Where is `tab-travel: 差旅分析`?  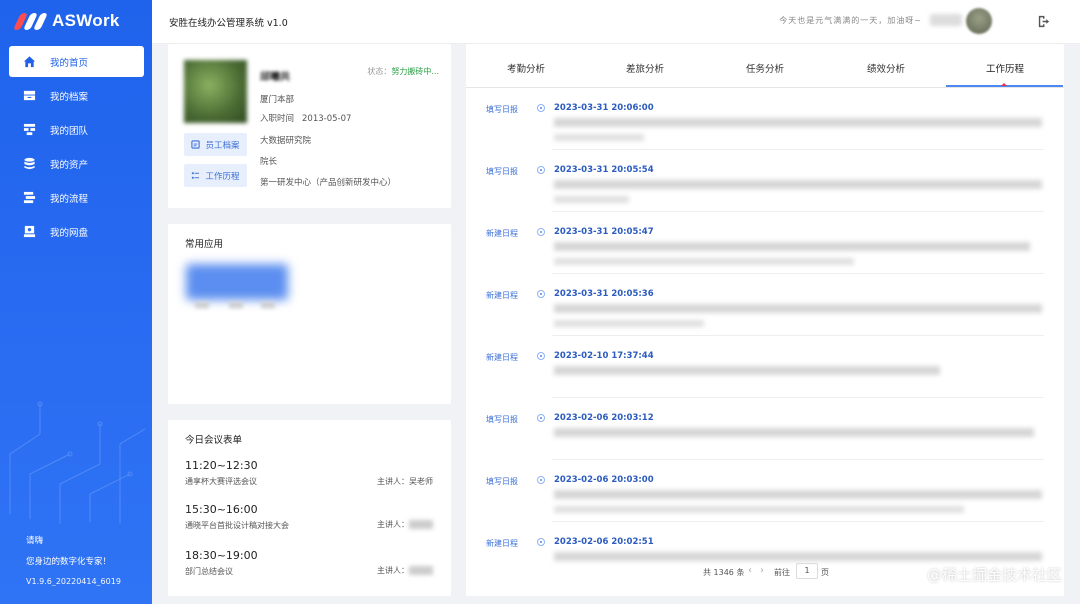
tab-travel: 差旅分析 is located at coordinates (645, 68).